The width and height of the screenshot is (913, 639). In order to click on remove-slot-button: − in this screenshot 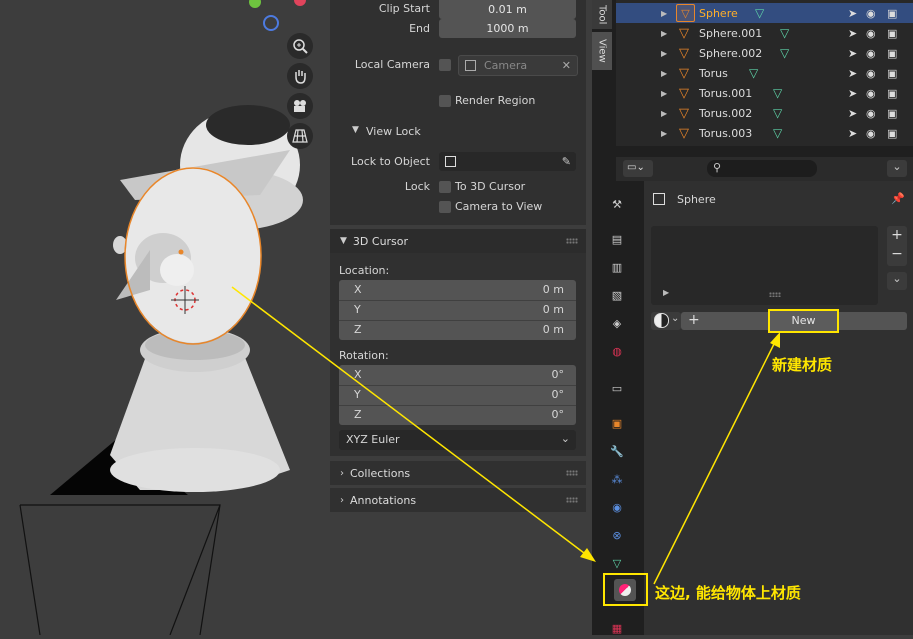, I will do `click(897, 254)`.